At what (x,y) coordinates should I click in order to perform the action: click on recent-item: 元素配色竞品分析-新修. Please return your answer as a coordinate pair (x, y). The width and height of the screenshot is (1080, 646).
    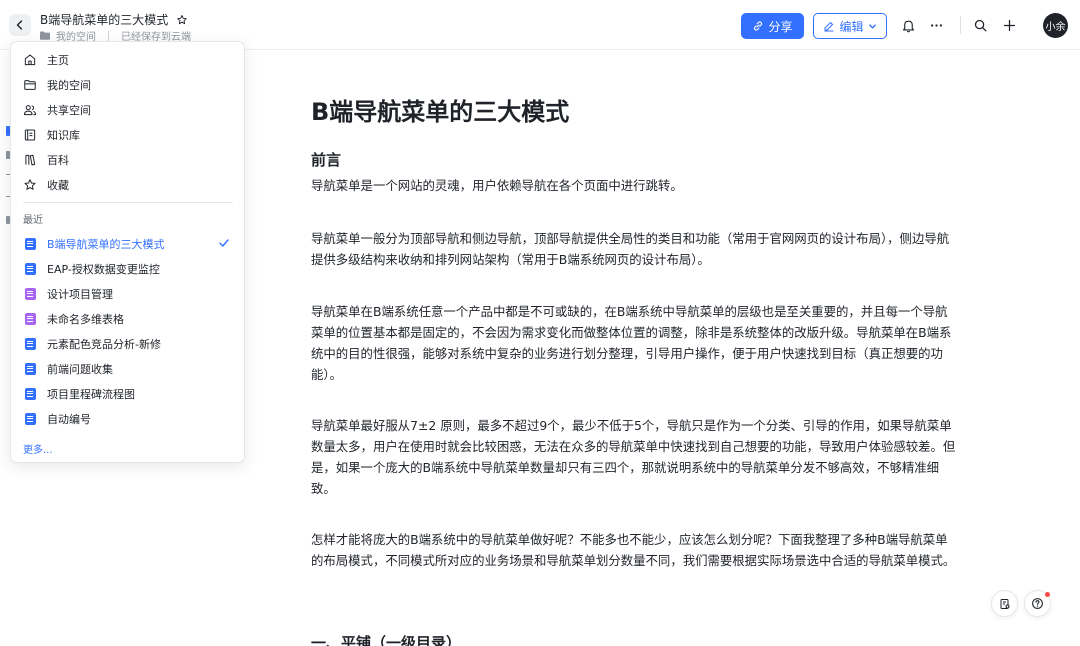
    Looking at the image, I should click on (127, 343).